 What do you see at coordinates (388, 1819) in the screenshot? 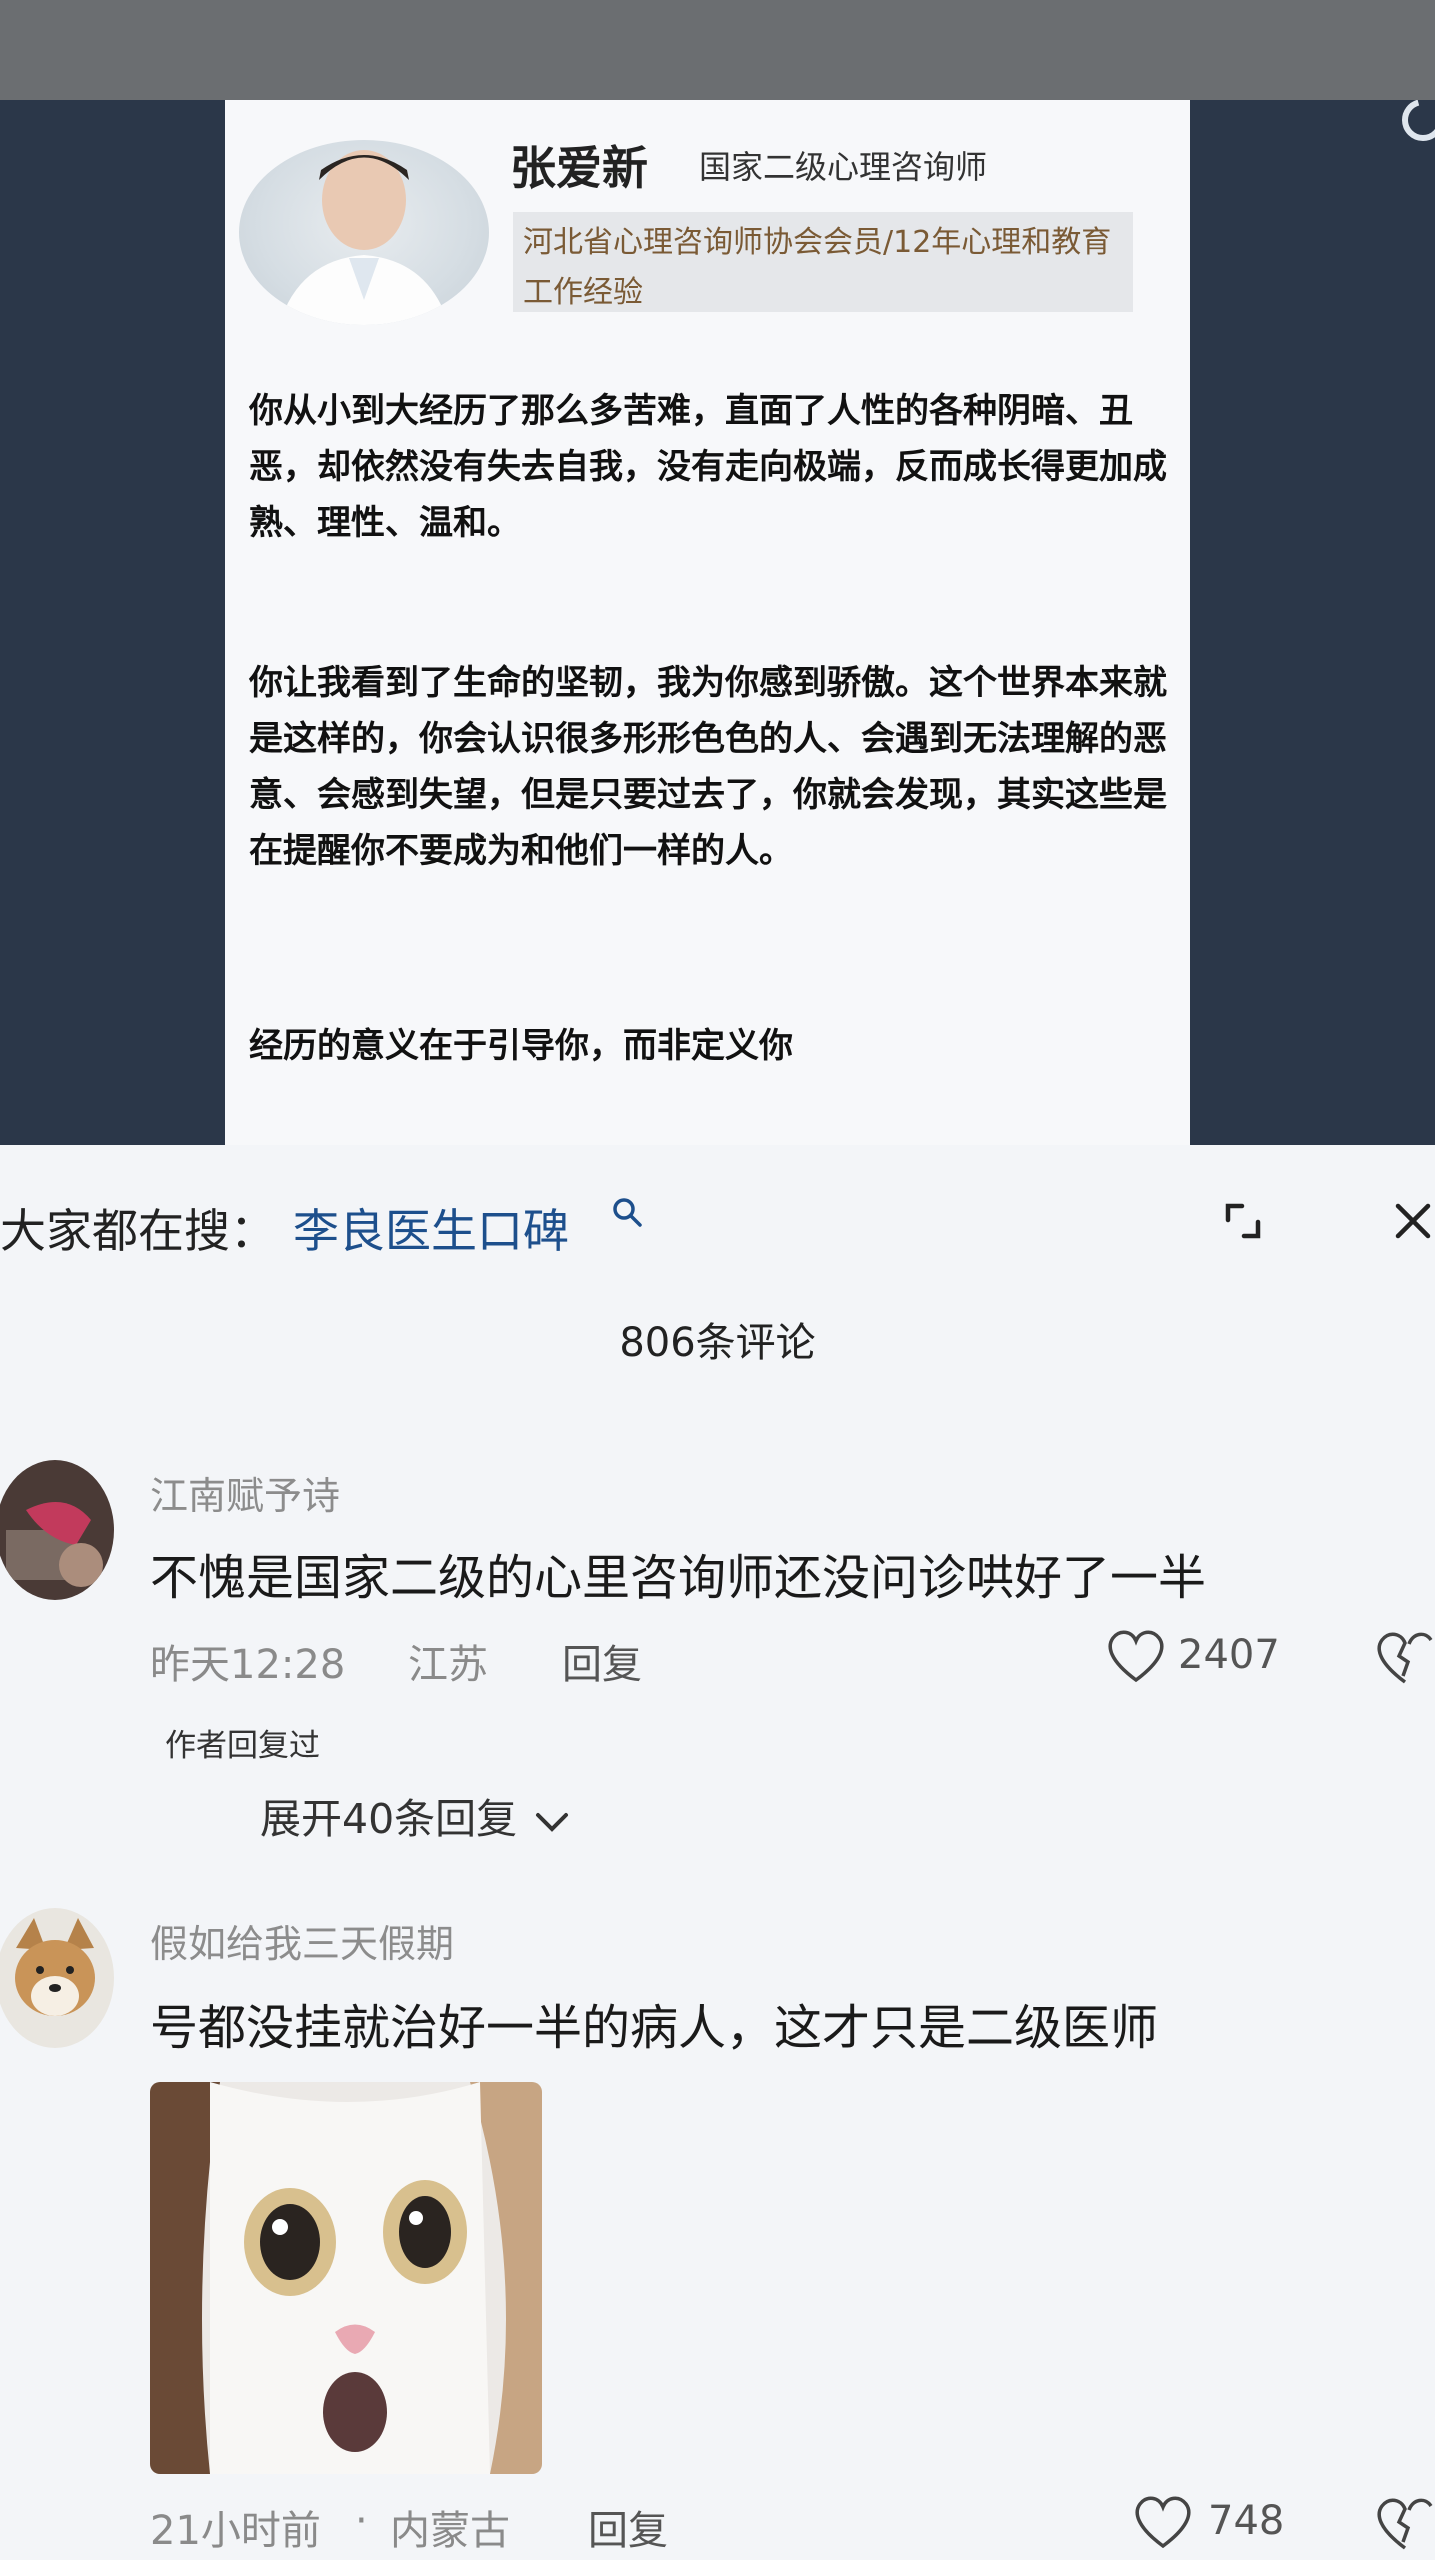
I see `expand-replies-label: 展开40条回复` at bounding box center [388, 1819].